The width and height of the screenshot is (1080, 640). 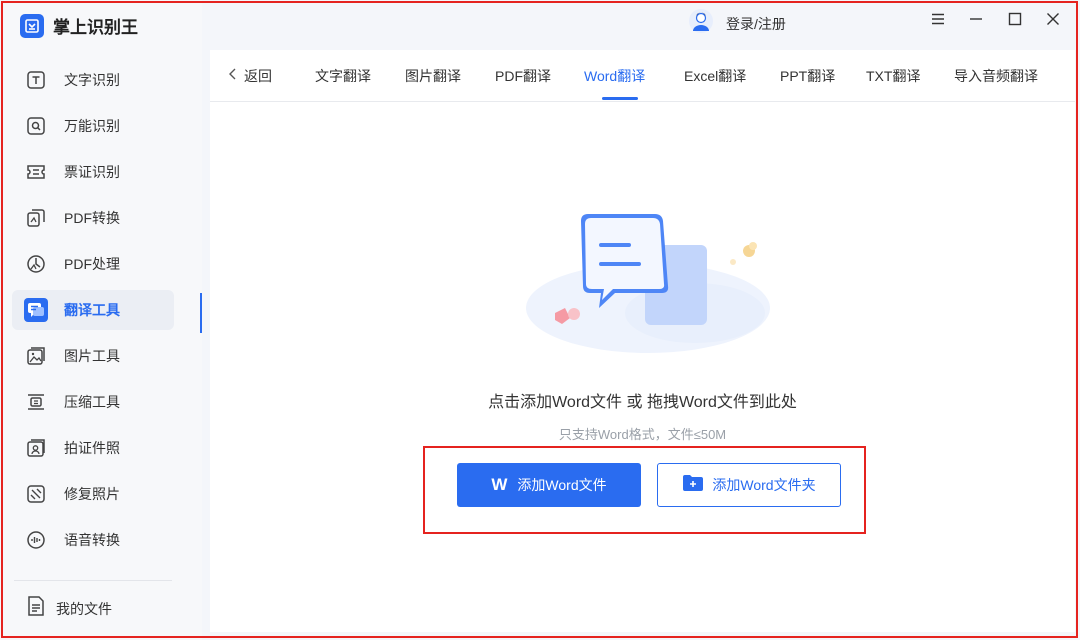 What do you see at coordinates (36, 264) in the screenshot?
I see `pdf-process-icon` at bounding box center [36, 264].